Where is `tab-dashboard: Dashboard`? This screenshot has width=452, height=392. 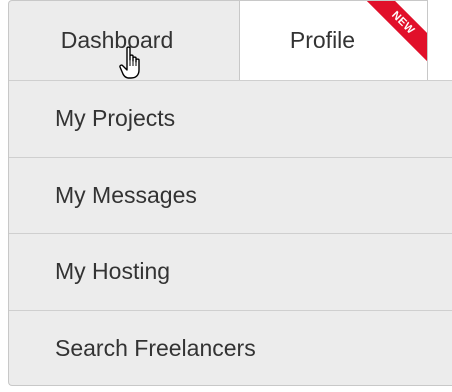 tab-dashboard: Dashboard is located at coordinates (124, 40).